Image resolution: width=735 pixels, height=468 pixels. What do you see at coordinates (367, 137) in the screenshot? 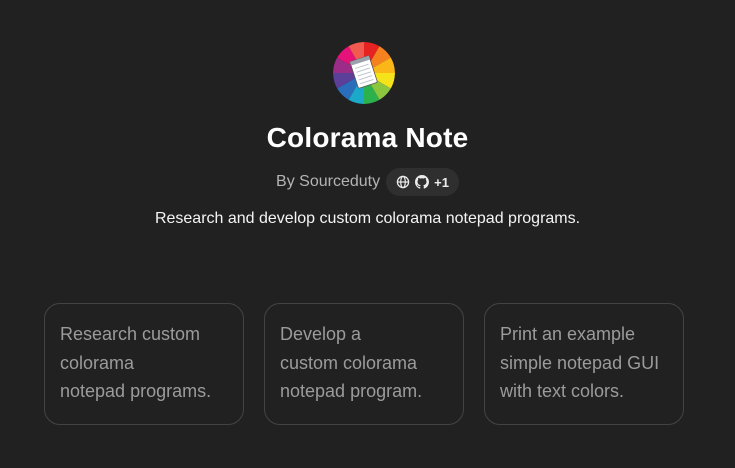
I see `gpt-title: Colorama Note` at bounding box center [367, 137].